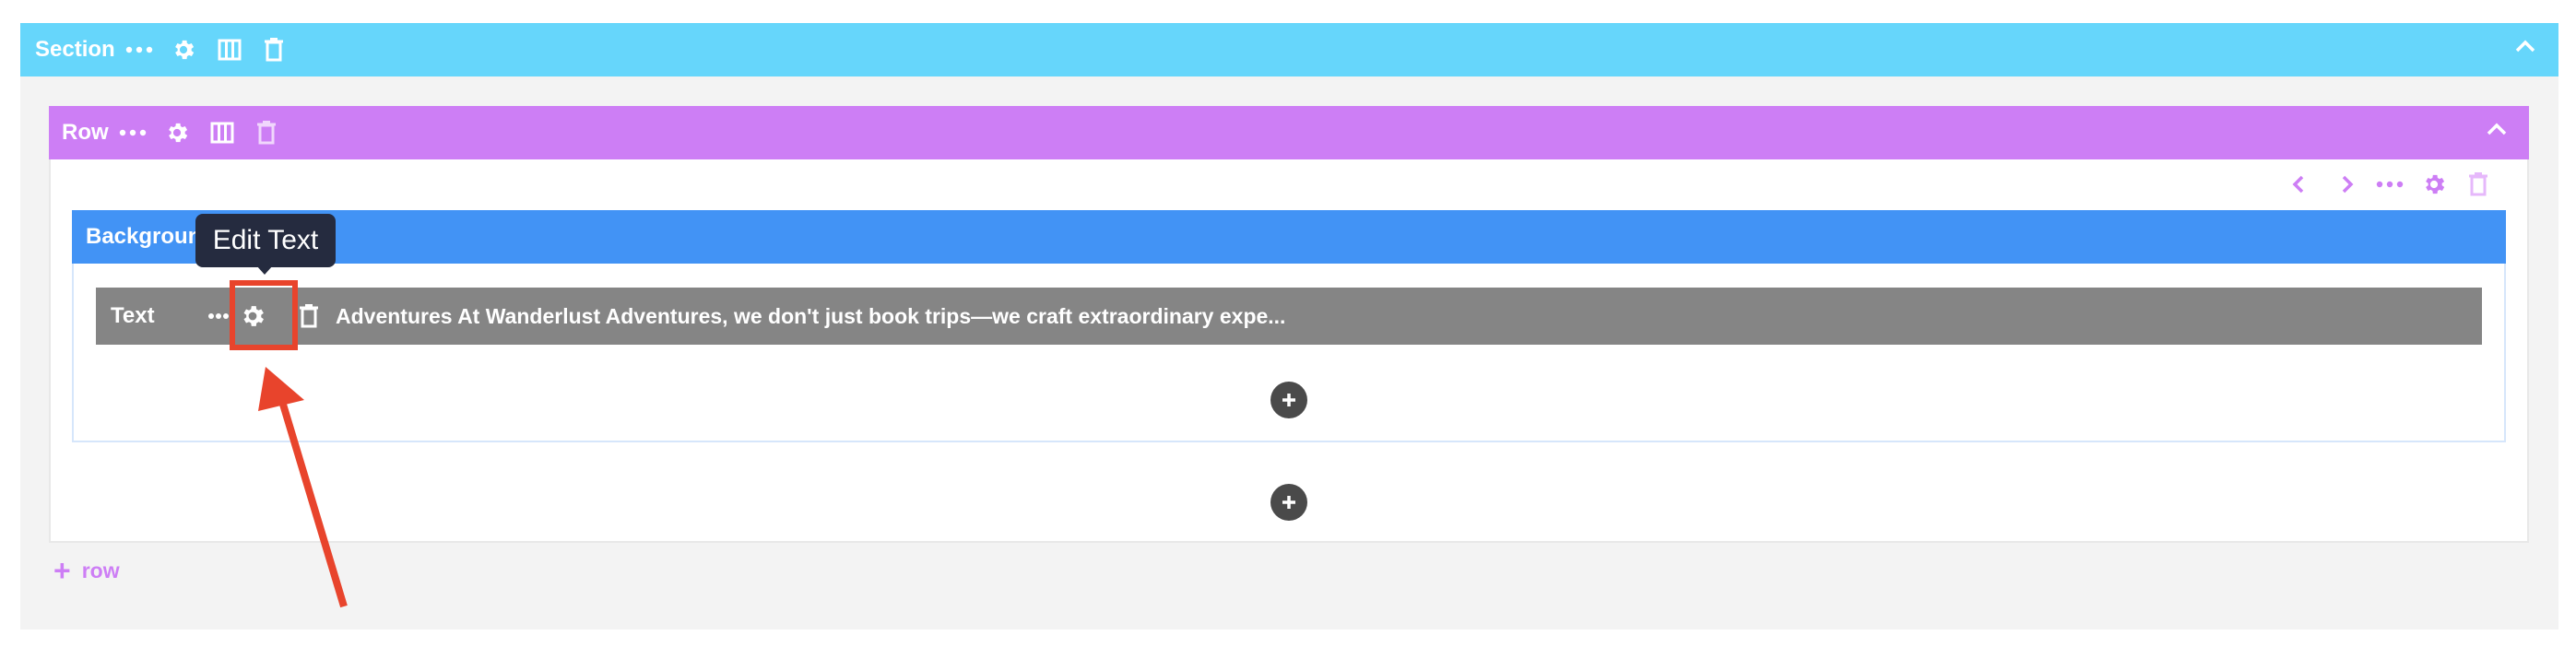  What do you see at coordinates (133, 316) in the screenshot?
I see `text-module-label: Text` at bounding box center [133, 316].